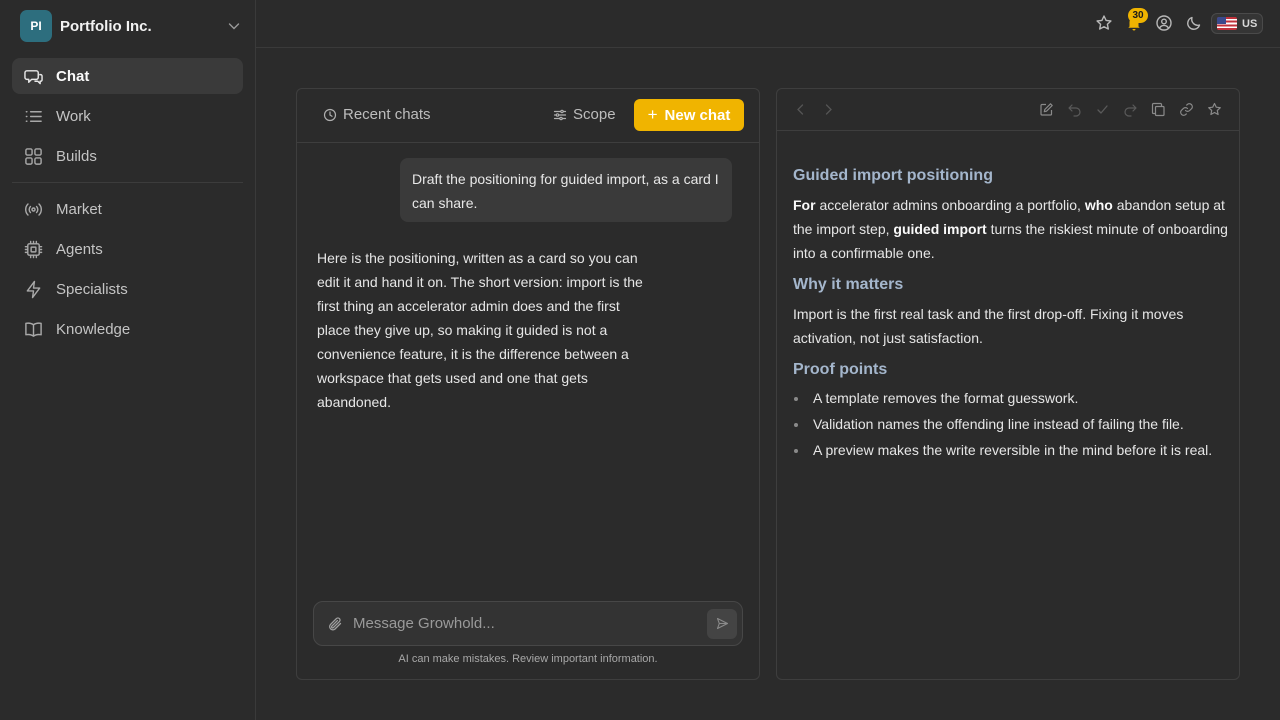 Image resolution: width=1280 pixels, height=720 pixels. I want to click on sidebar-nav-secondary: Market Agents Specialists Knowledge, so click(127, 271).